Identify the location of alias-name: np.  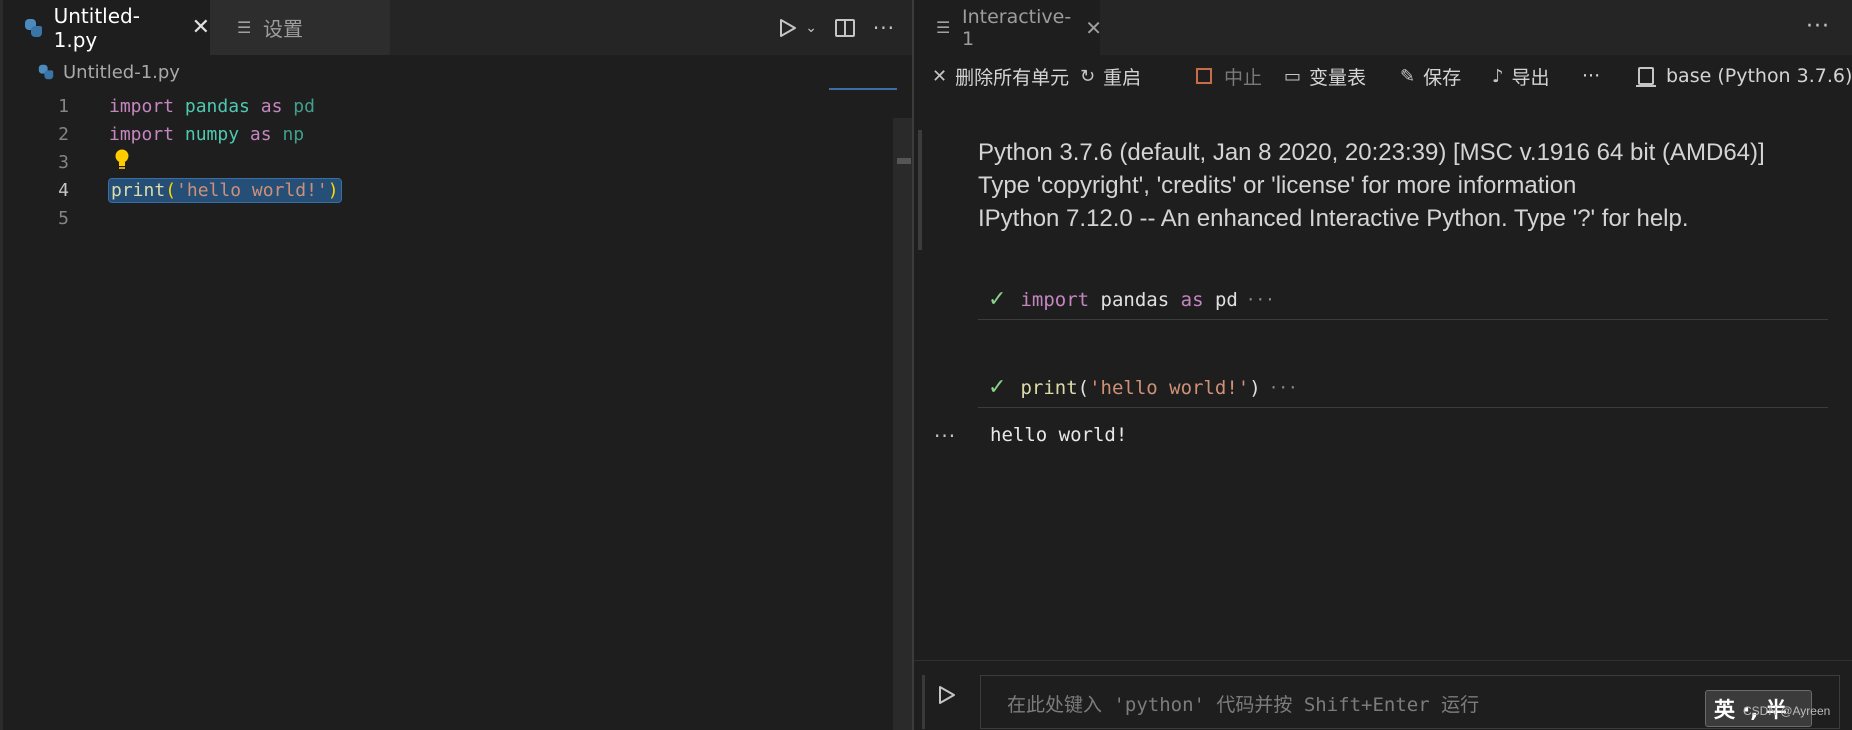
(293, 134).